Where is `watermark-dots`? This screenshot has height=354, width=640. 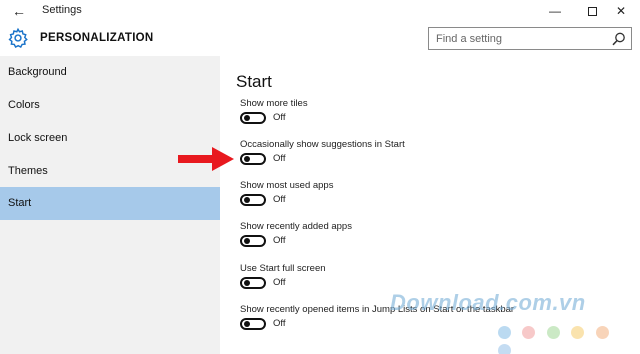
watermark-dots is located at coordinates (569, 340).